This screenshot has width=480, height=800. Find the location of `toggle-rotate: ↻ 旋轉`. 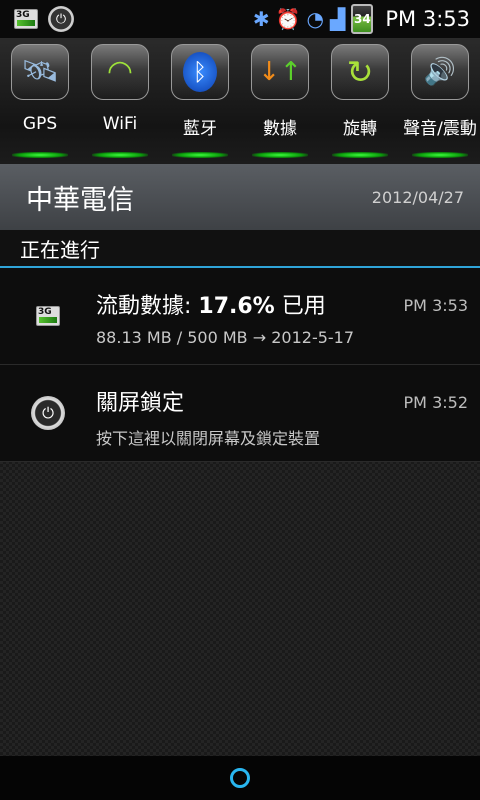

toggle-rotate: ↻ 旋轉 is located at coordinates (360, 101).